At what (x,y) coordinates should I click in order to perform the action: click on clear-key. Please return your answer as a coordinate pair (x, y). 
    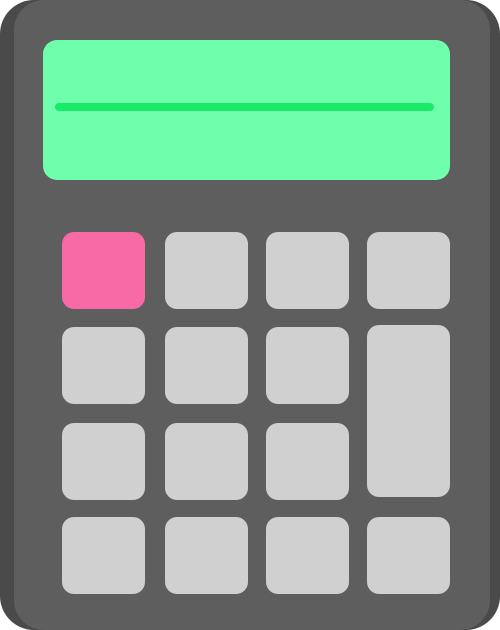
    Looking at the image, I should click on (103, 270).